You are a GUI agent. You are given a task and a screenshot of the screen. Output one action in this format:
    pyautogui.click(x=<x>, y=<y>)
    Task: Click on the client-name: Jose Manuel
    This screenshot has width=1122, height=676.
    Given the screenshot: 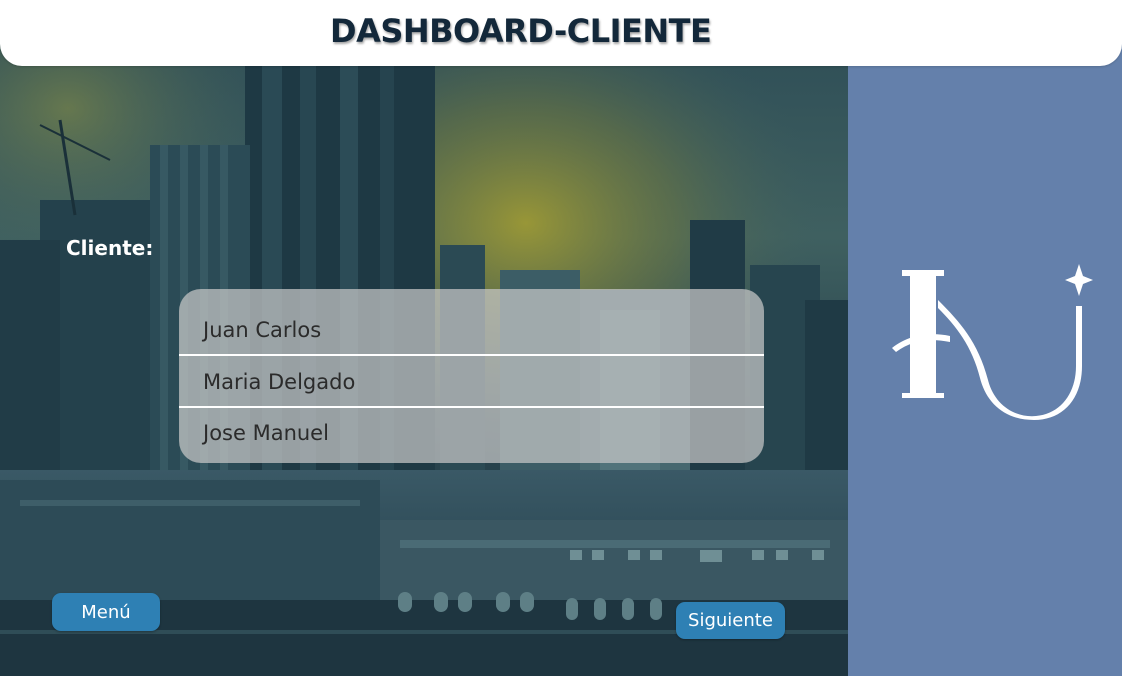 What is the action you would take?
    pyautogui.click(x=266, y=433)
    